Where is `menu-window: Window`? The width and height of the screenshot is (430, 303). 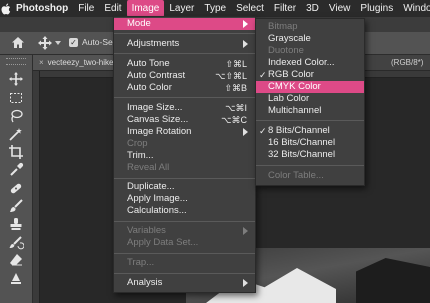 menu-window: Window is located at coordinates (414, 8).